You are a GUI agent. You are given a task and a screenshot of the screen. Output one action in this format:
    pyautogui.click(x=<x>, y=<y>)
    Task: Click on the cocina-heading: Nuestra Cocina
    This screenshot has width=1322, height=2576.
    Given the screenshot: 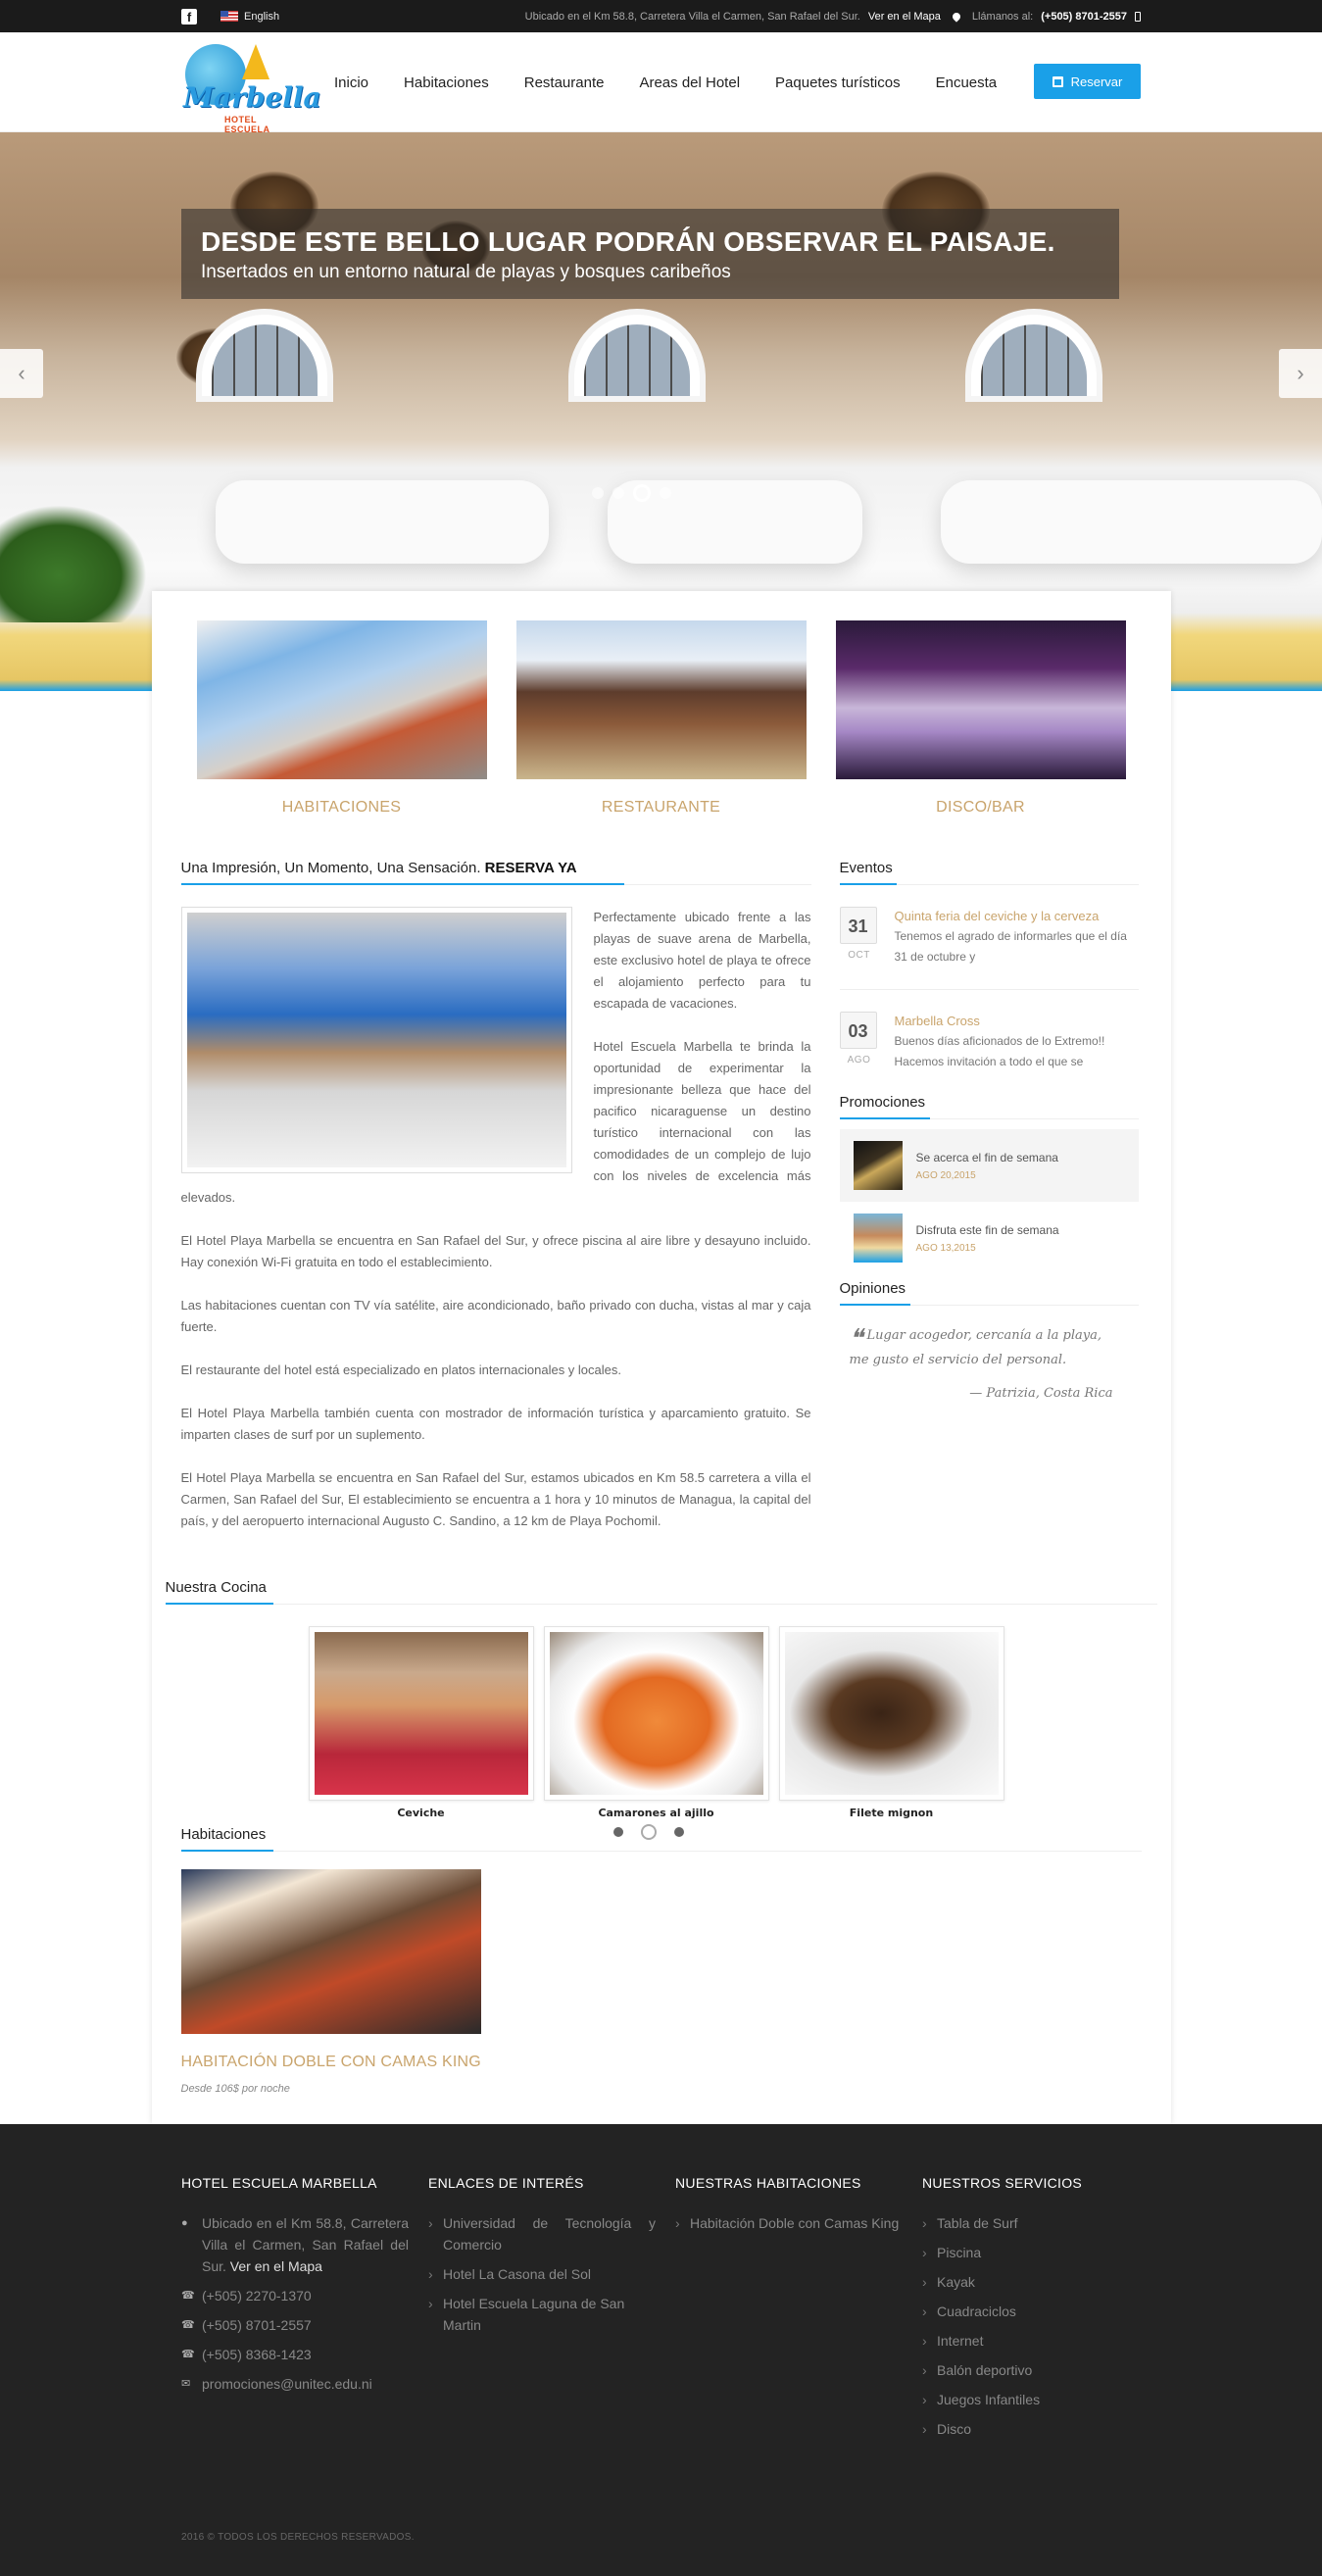 What is the action you would take?
    pyautogui.click(x=661, y=1592)
    